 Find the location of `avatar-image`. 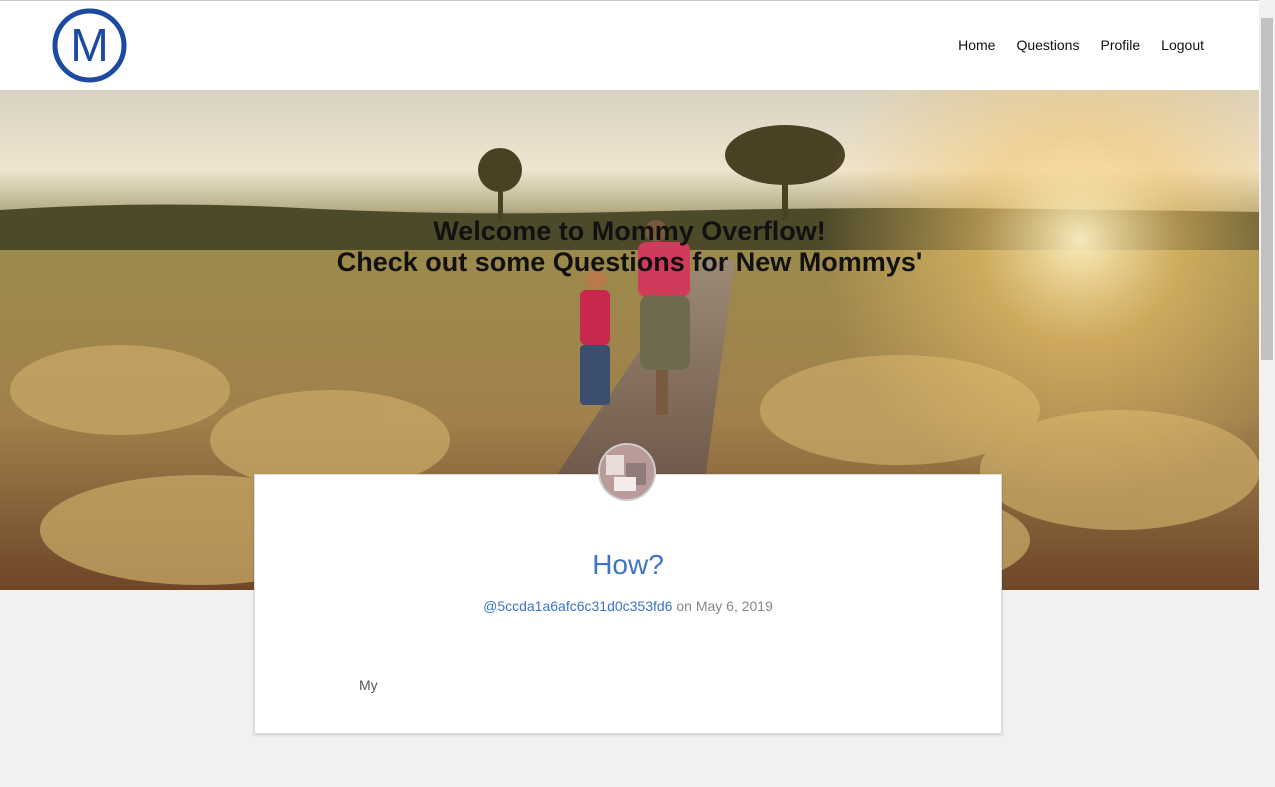

avatar-image is located at coordinates (627, 472).